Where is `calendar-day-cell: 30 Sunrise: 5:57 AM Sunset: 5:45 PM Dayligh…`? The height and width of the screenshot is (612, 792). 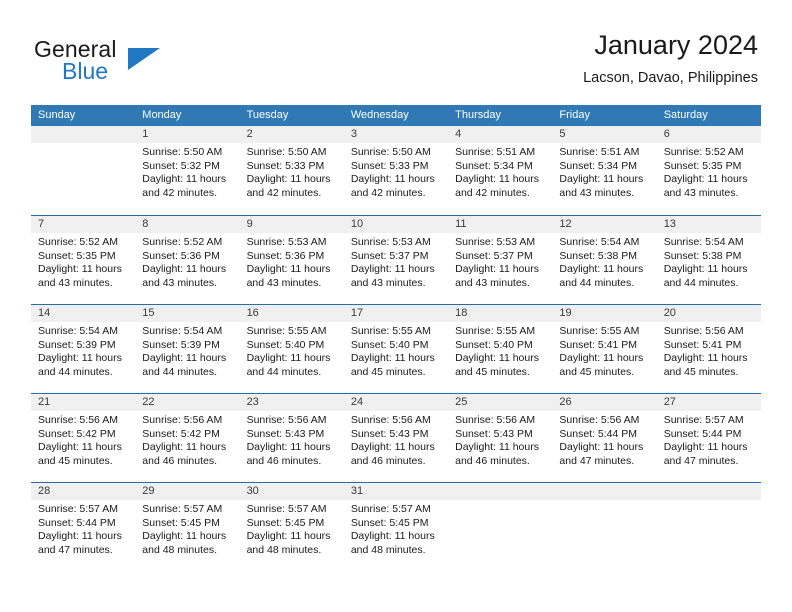 calendar-day-cell: 30 Sunrise: 5:57 AM Sunset: 5:45 PM Dayligh… is located at coordinates (291, 527).